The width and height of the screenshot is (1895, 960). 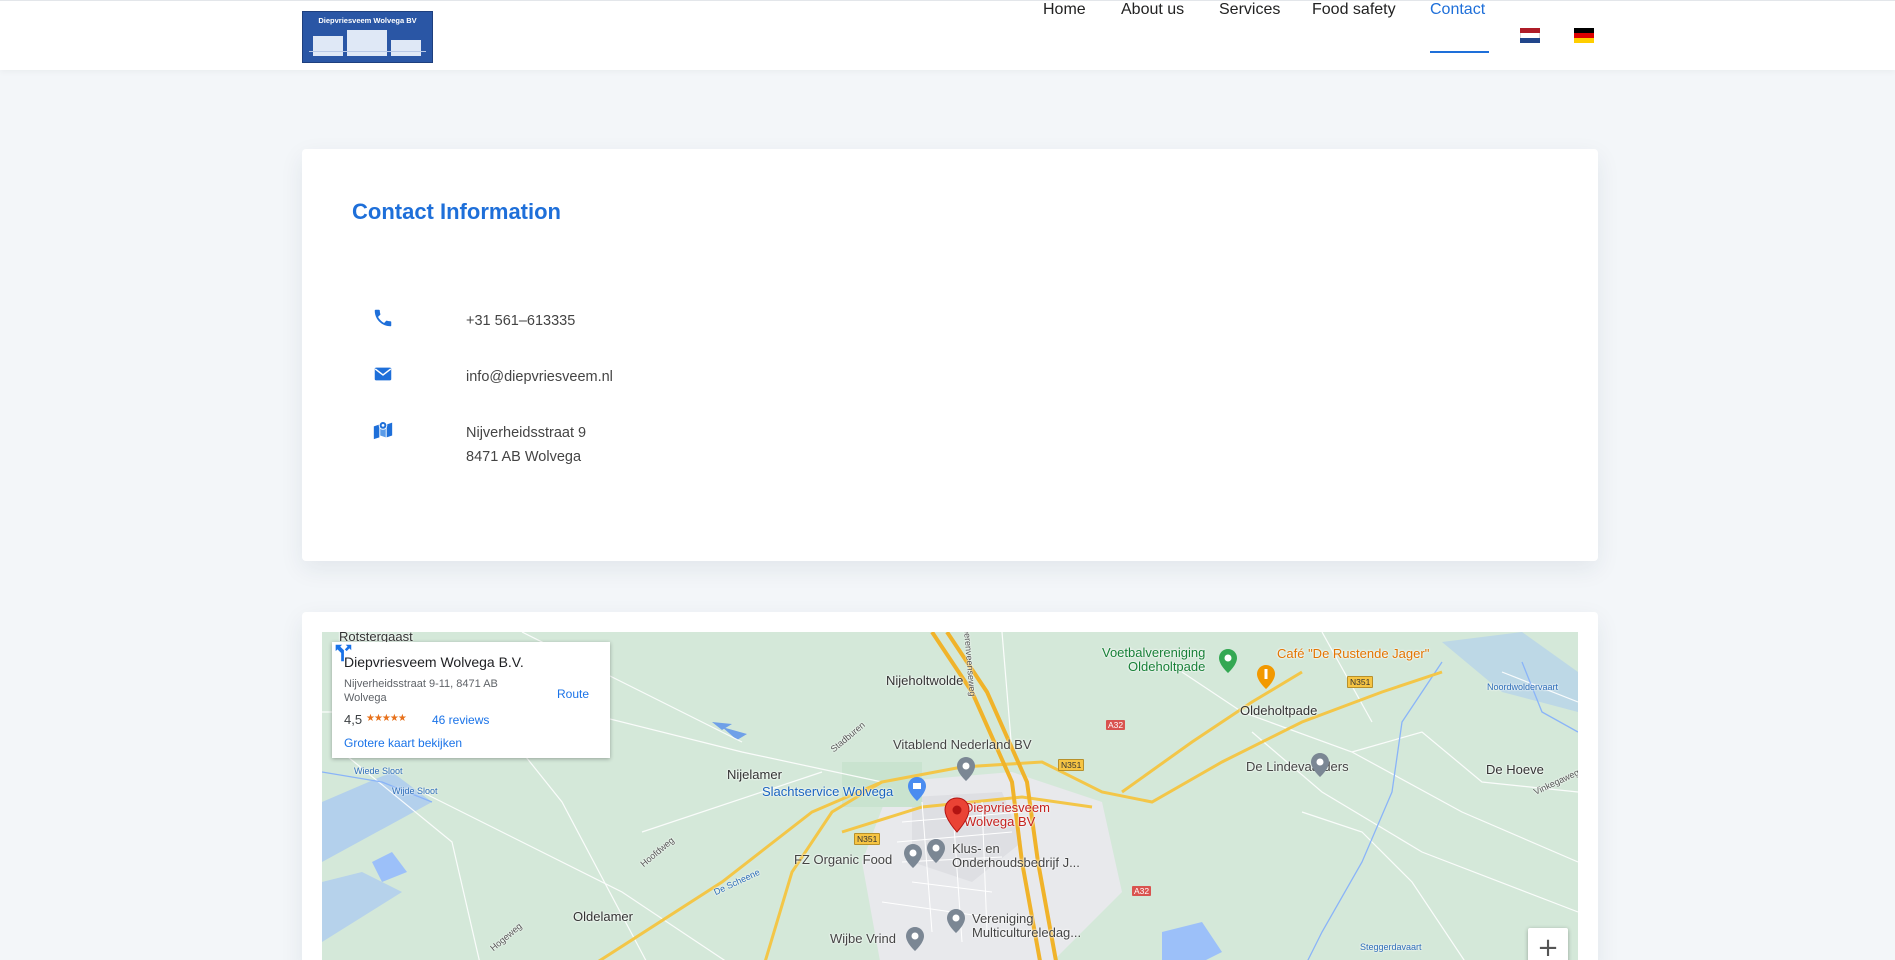 What do you see at coordinates (1457, 10) in the screenshot?
I see `nav-contact: Contact` at bounding box center [1457, 10].